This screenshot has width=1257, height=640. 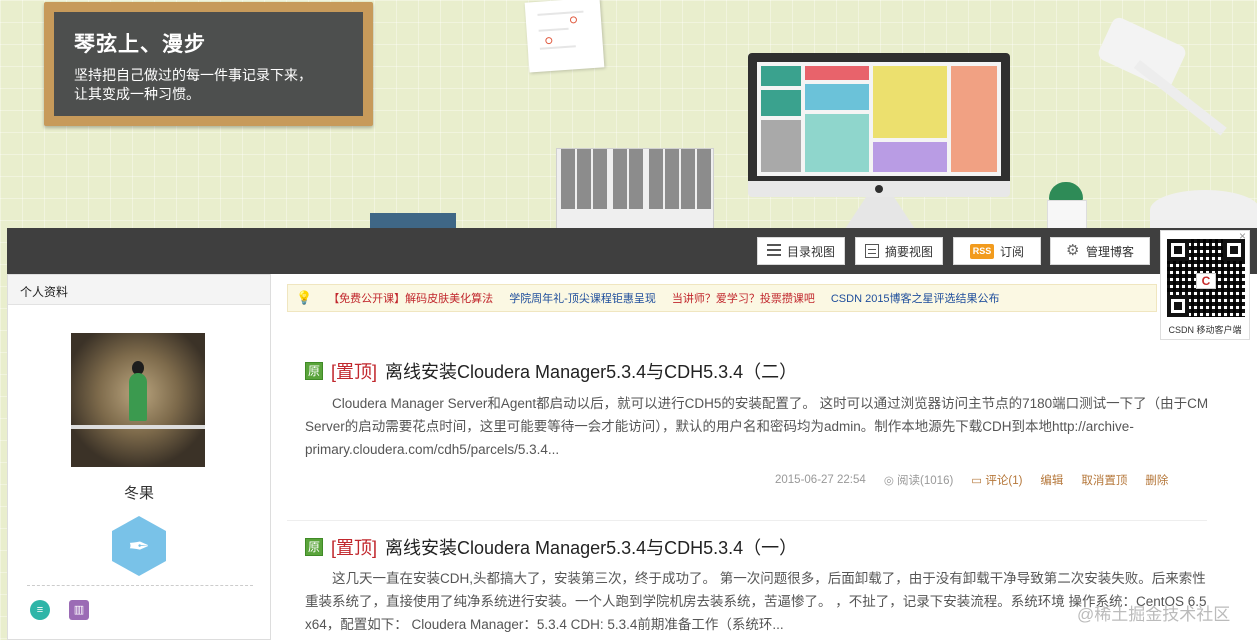 What do you see at coordinates (1066, 192) in the screenshot?
I see `plant-illustration` at bounding box center [1066, 192].